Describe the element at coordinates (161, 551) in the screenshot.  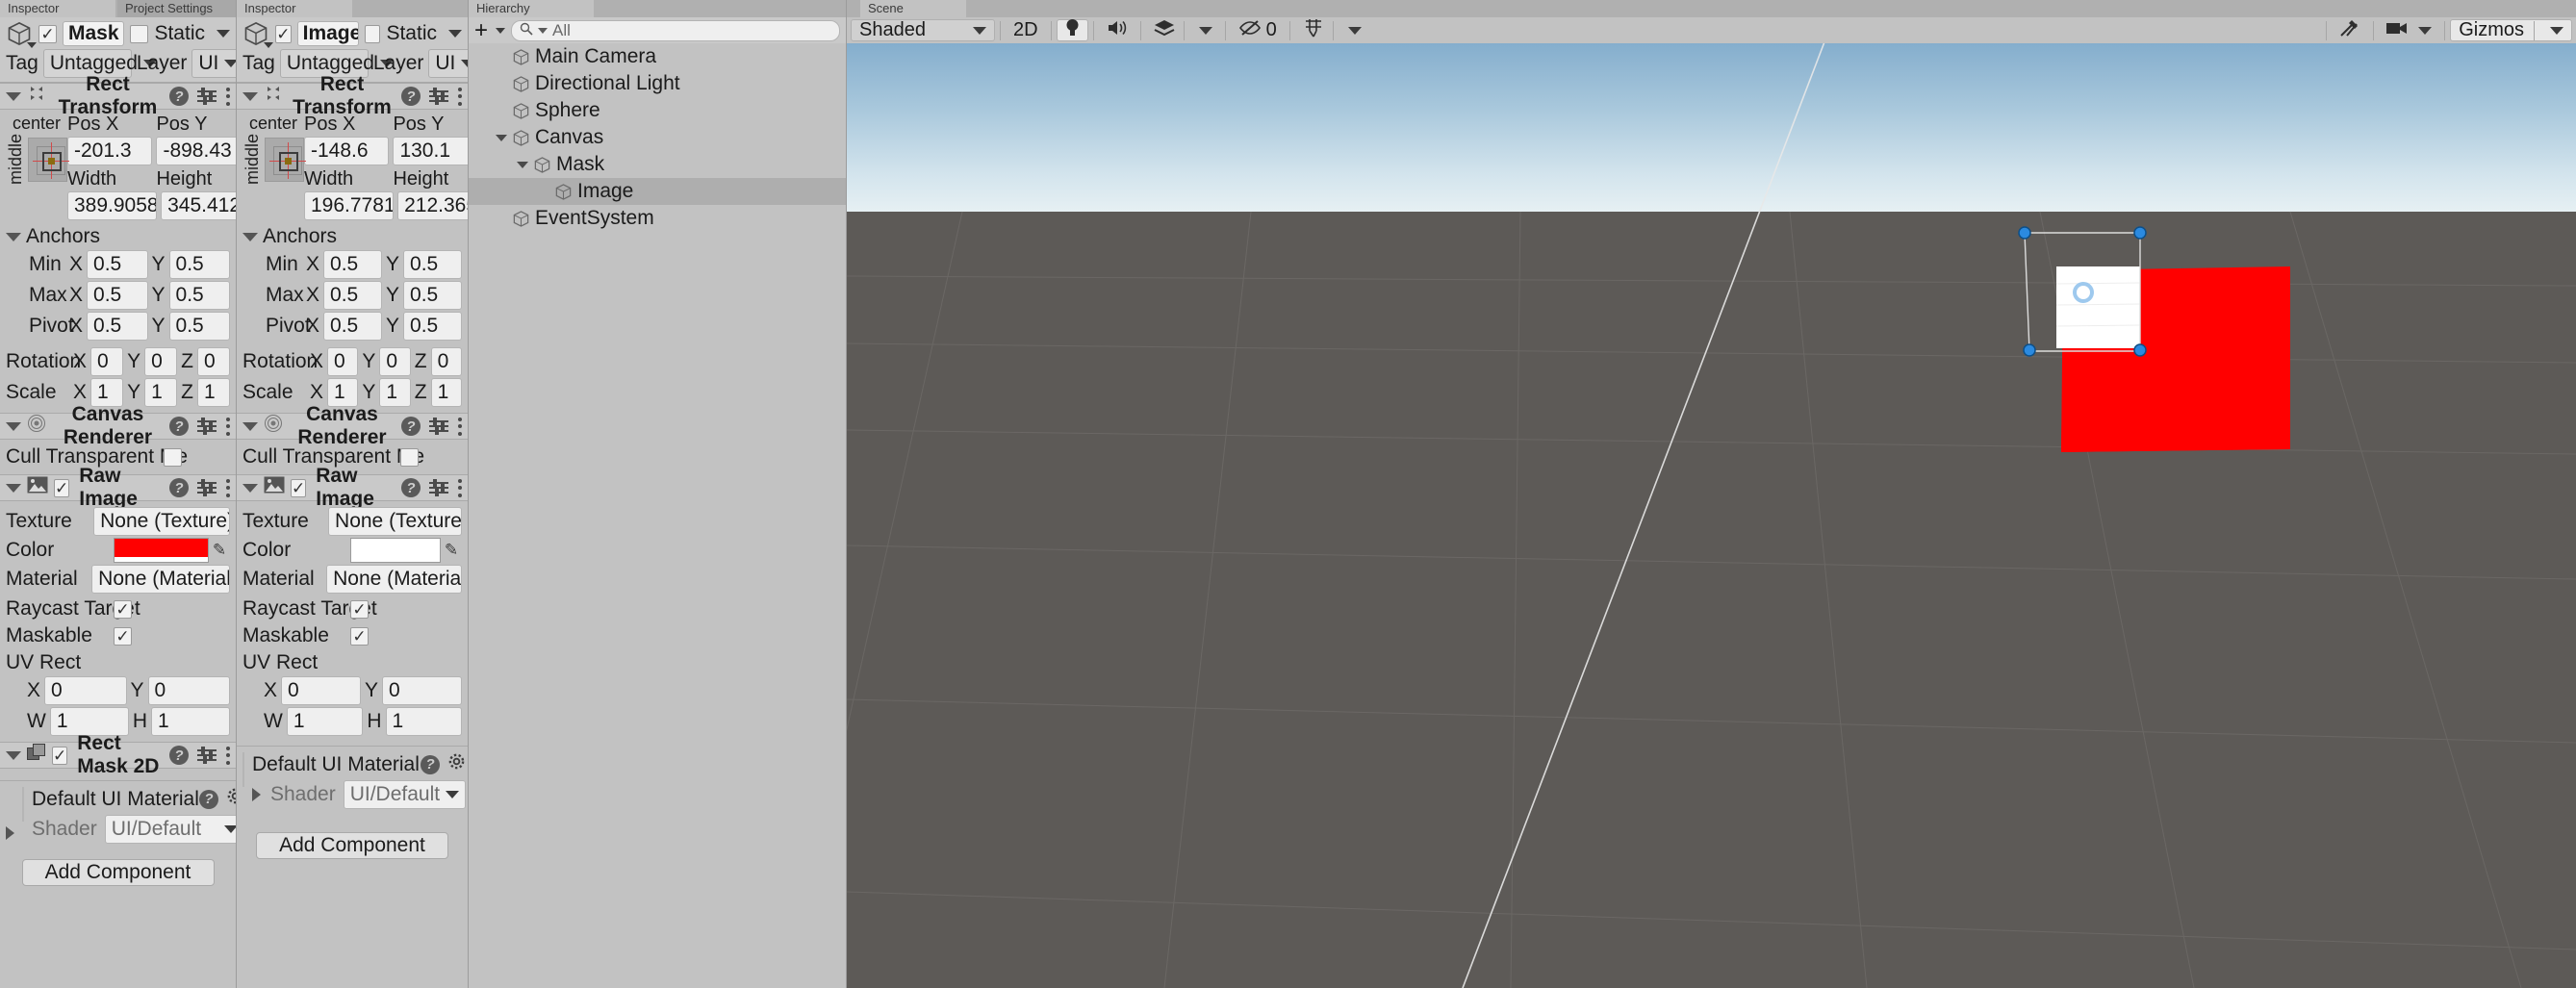
I see `color-swatch` at that location.